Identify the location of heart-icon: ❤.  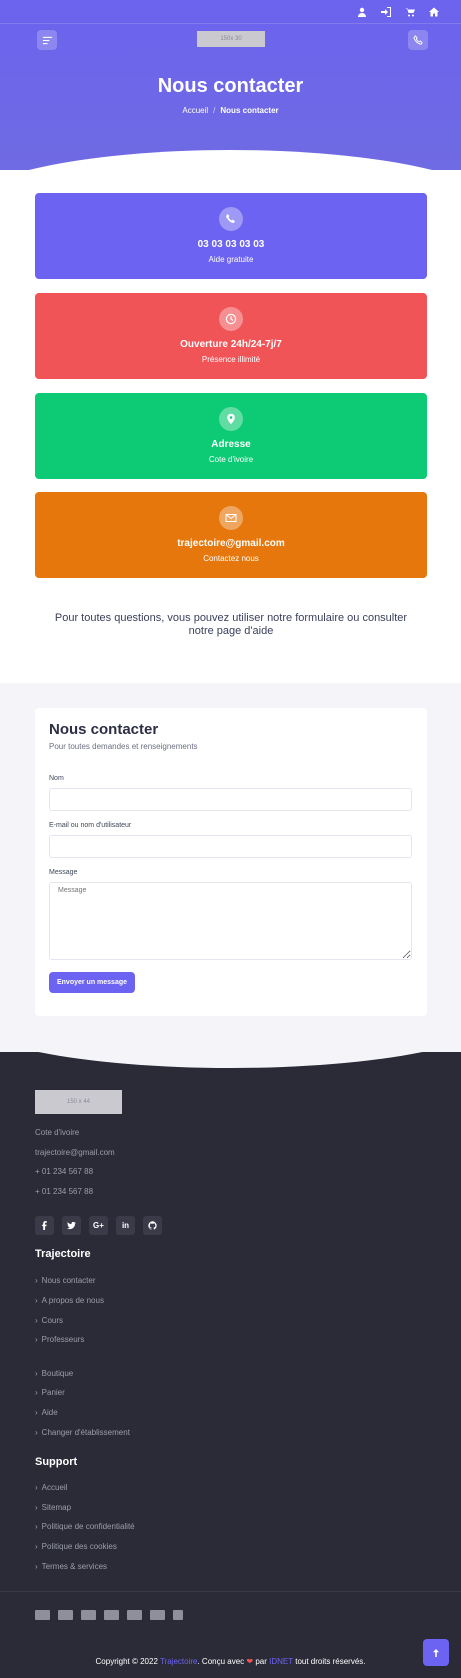
(250, 1661).